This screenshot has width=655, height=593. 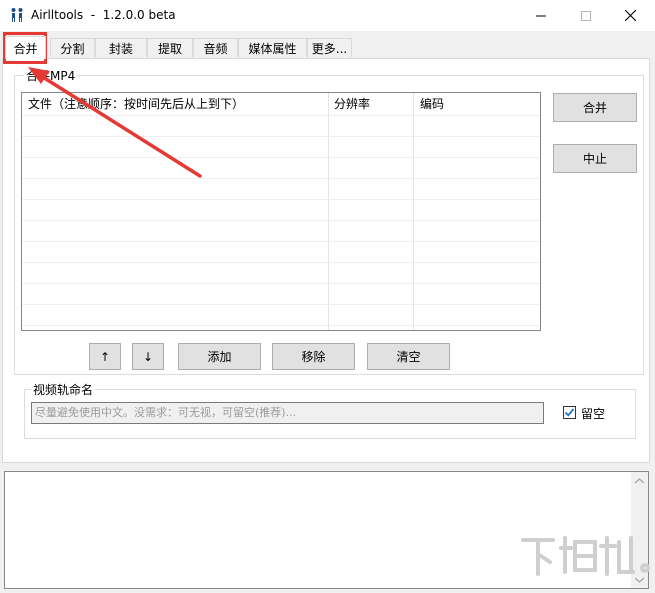 I want to click on close-icon, so click(x=630, y=15).